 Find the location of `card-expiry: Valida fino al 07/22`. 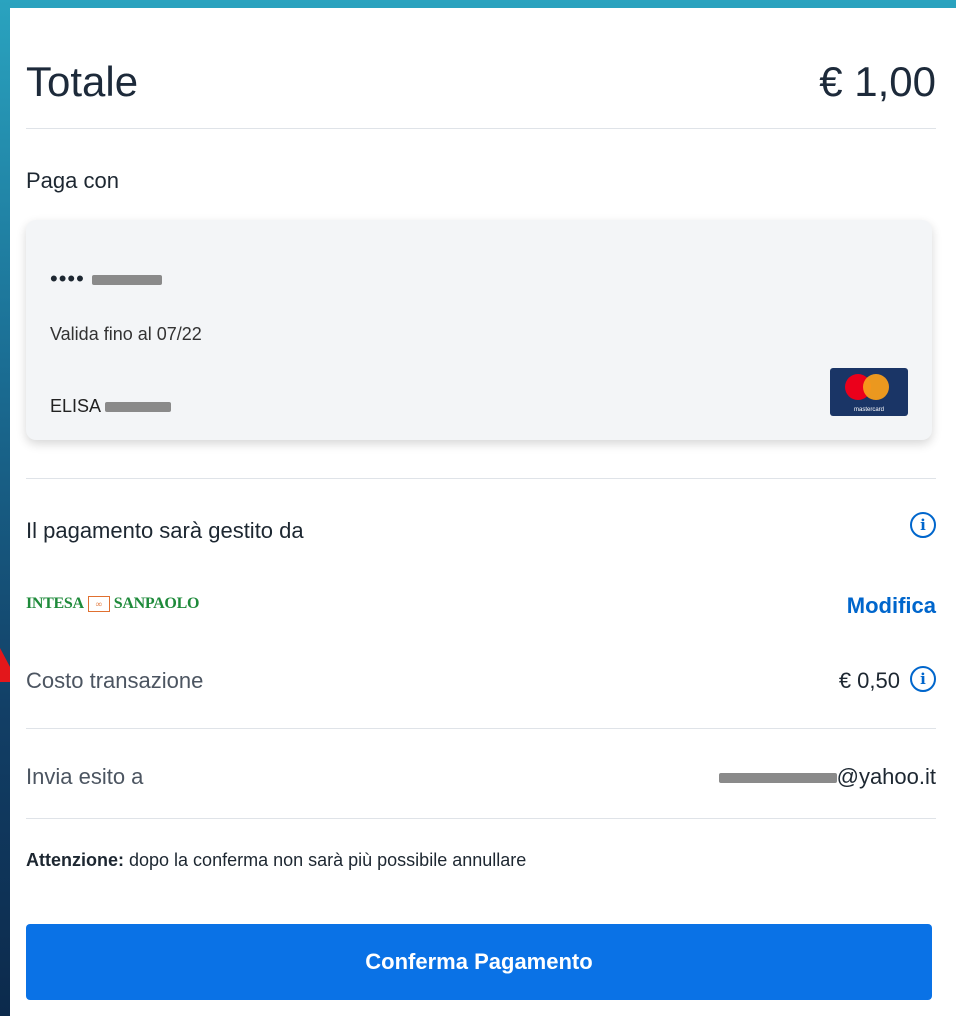

card-expiry: Valida fino al 07/22 is located at coordinates (126, 334).